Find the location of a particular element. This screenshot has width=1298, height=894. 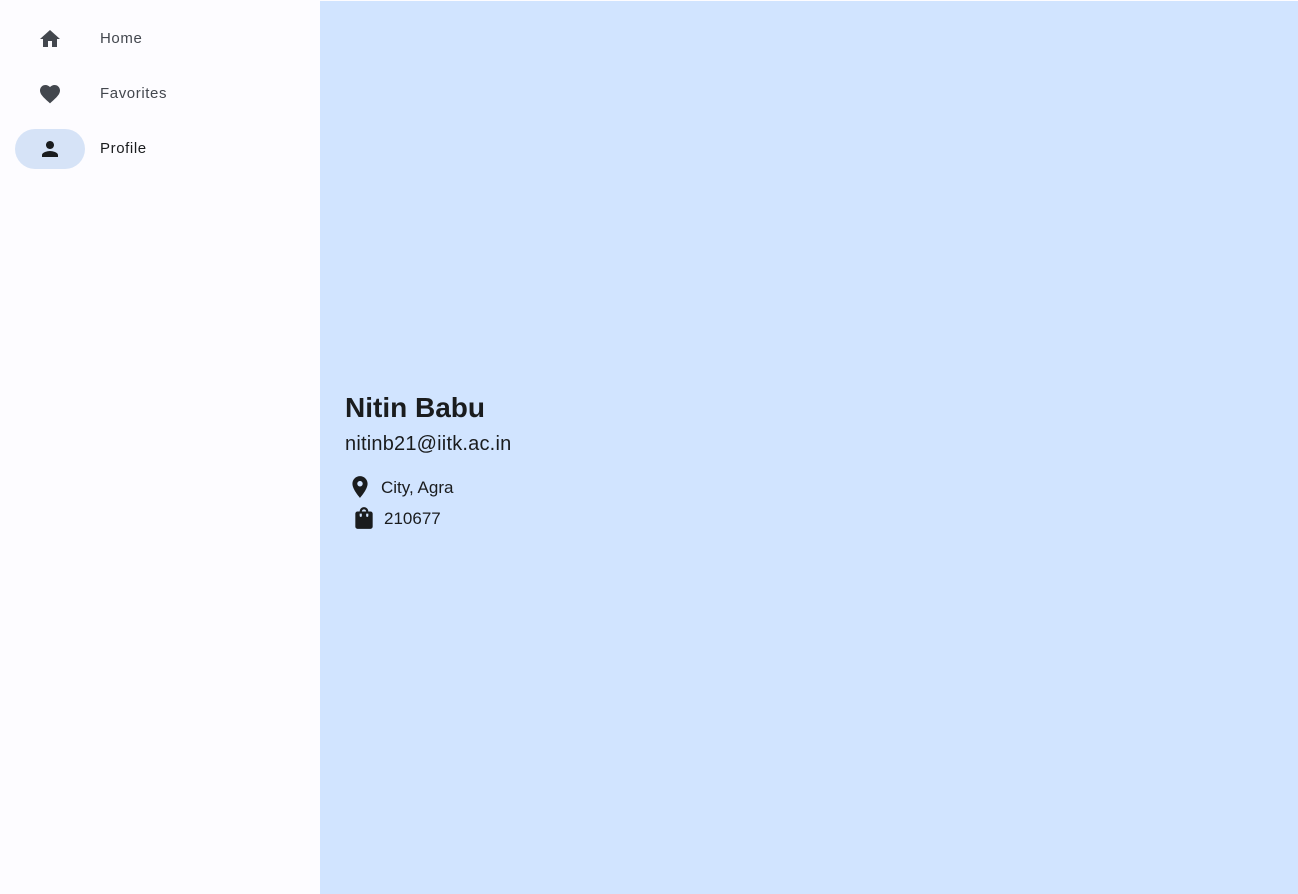

person-icon is located at coordinates (50, 149).